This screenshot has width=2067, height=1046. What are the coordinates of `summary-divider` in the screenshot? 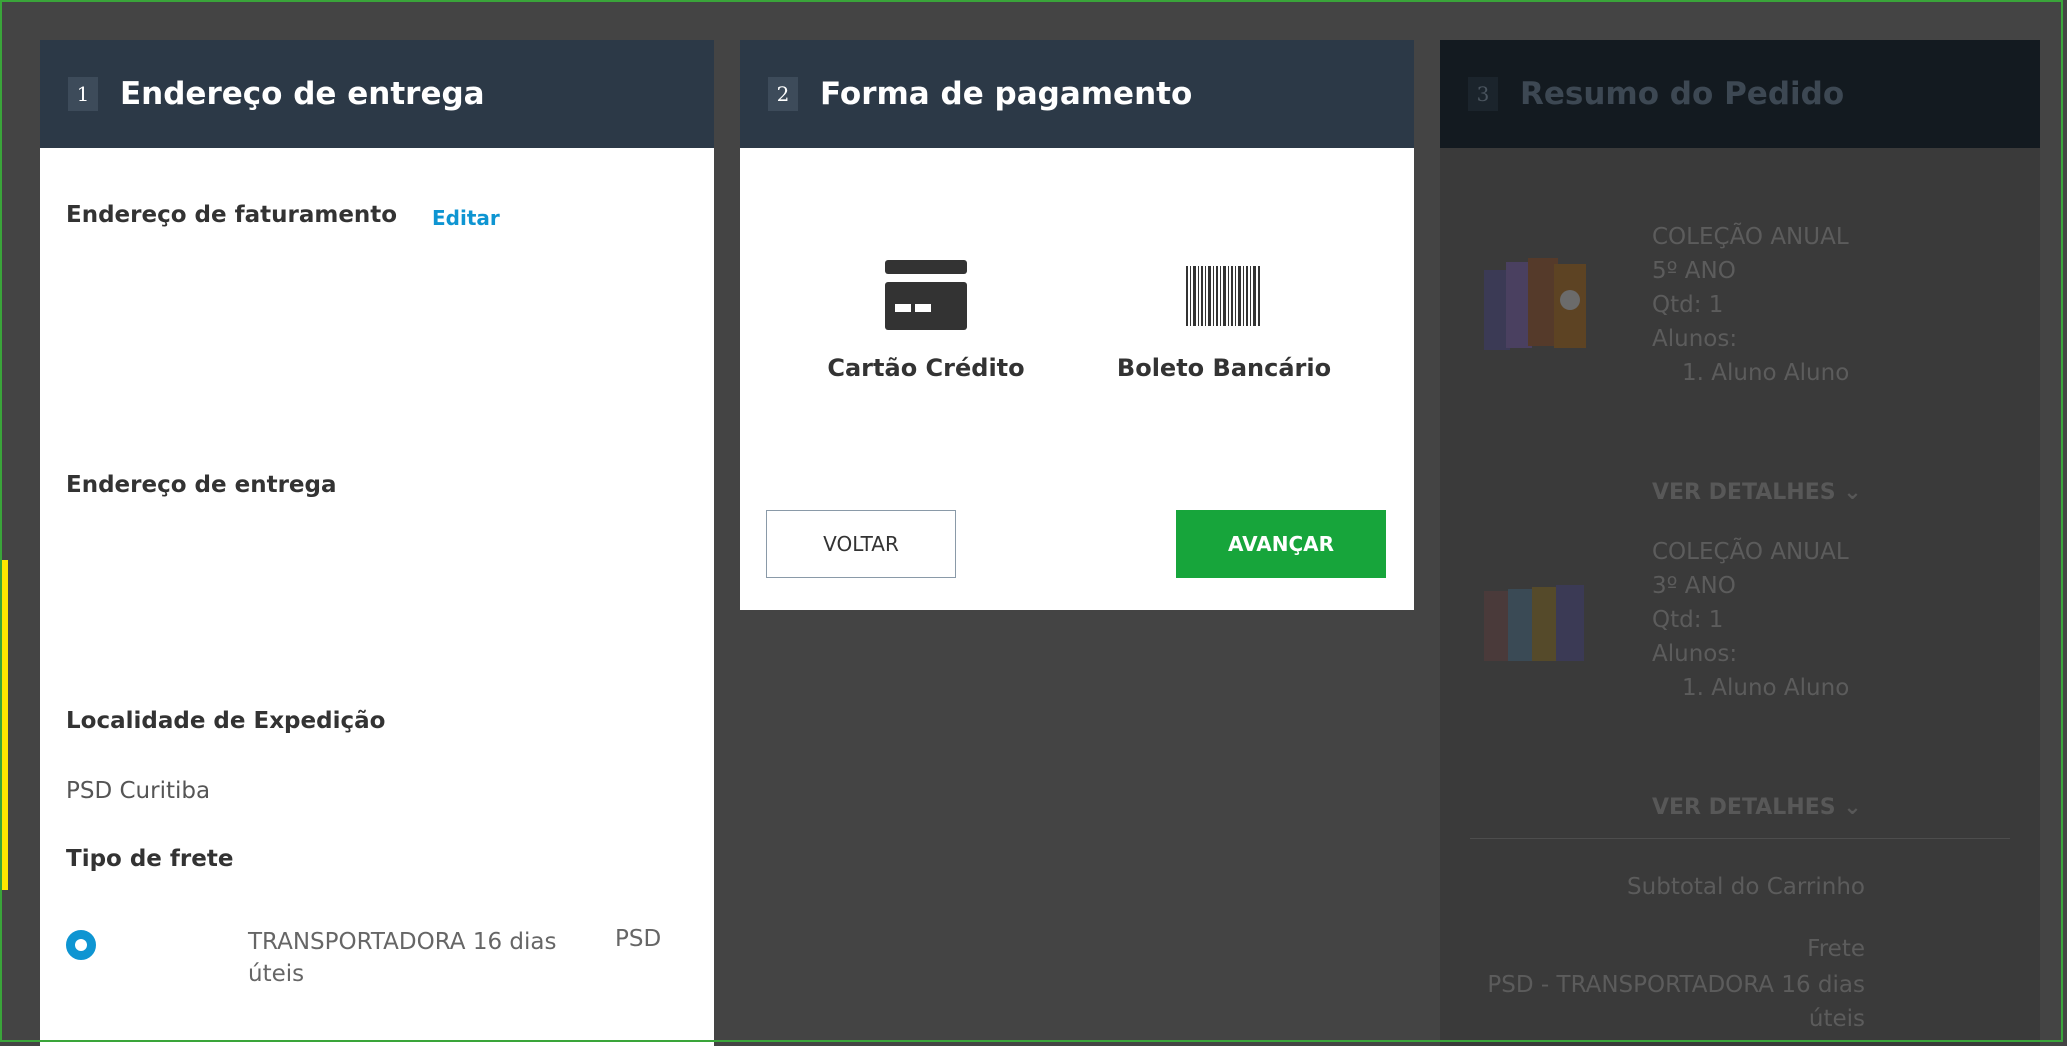 It's located at (1740, 838).